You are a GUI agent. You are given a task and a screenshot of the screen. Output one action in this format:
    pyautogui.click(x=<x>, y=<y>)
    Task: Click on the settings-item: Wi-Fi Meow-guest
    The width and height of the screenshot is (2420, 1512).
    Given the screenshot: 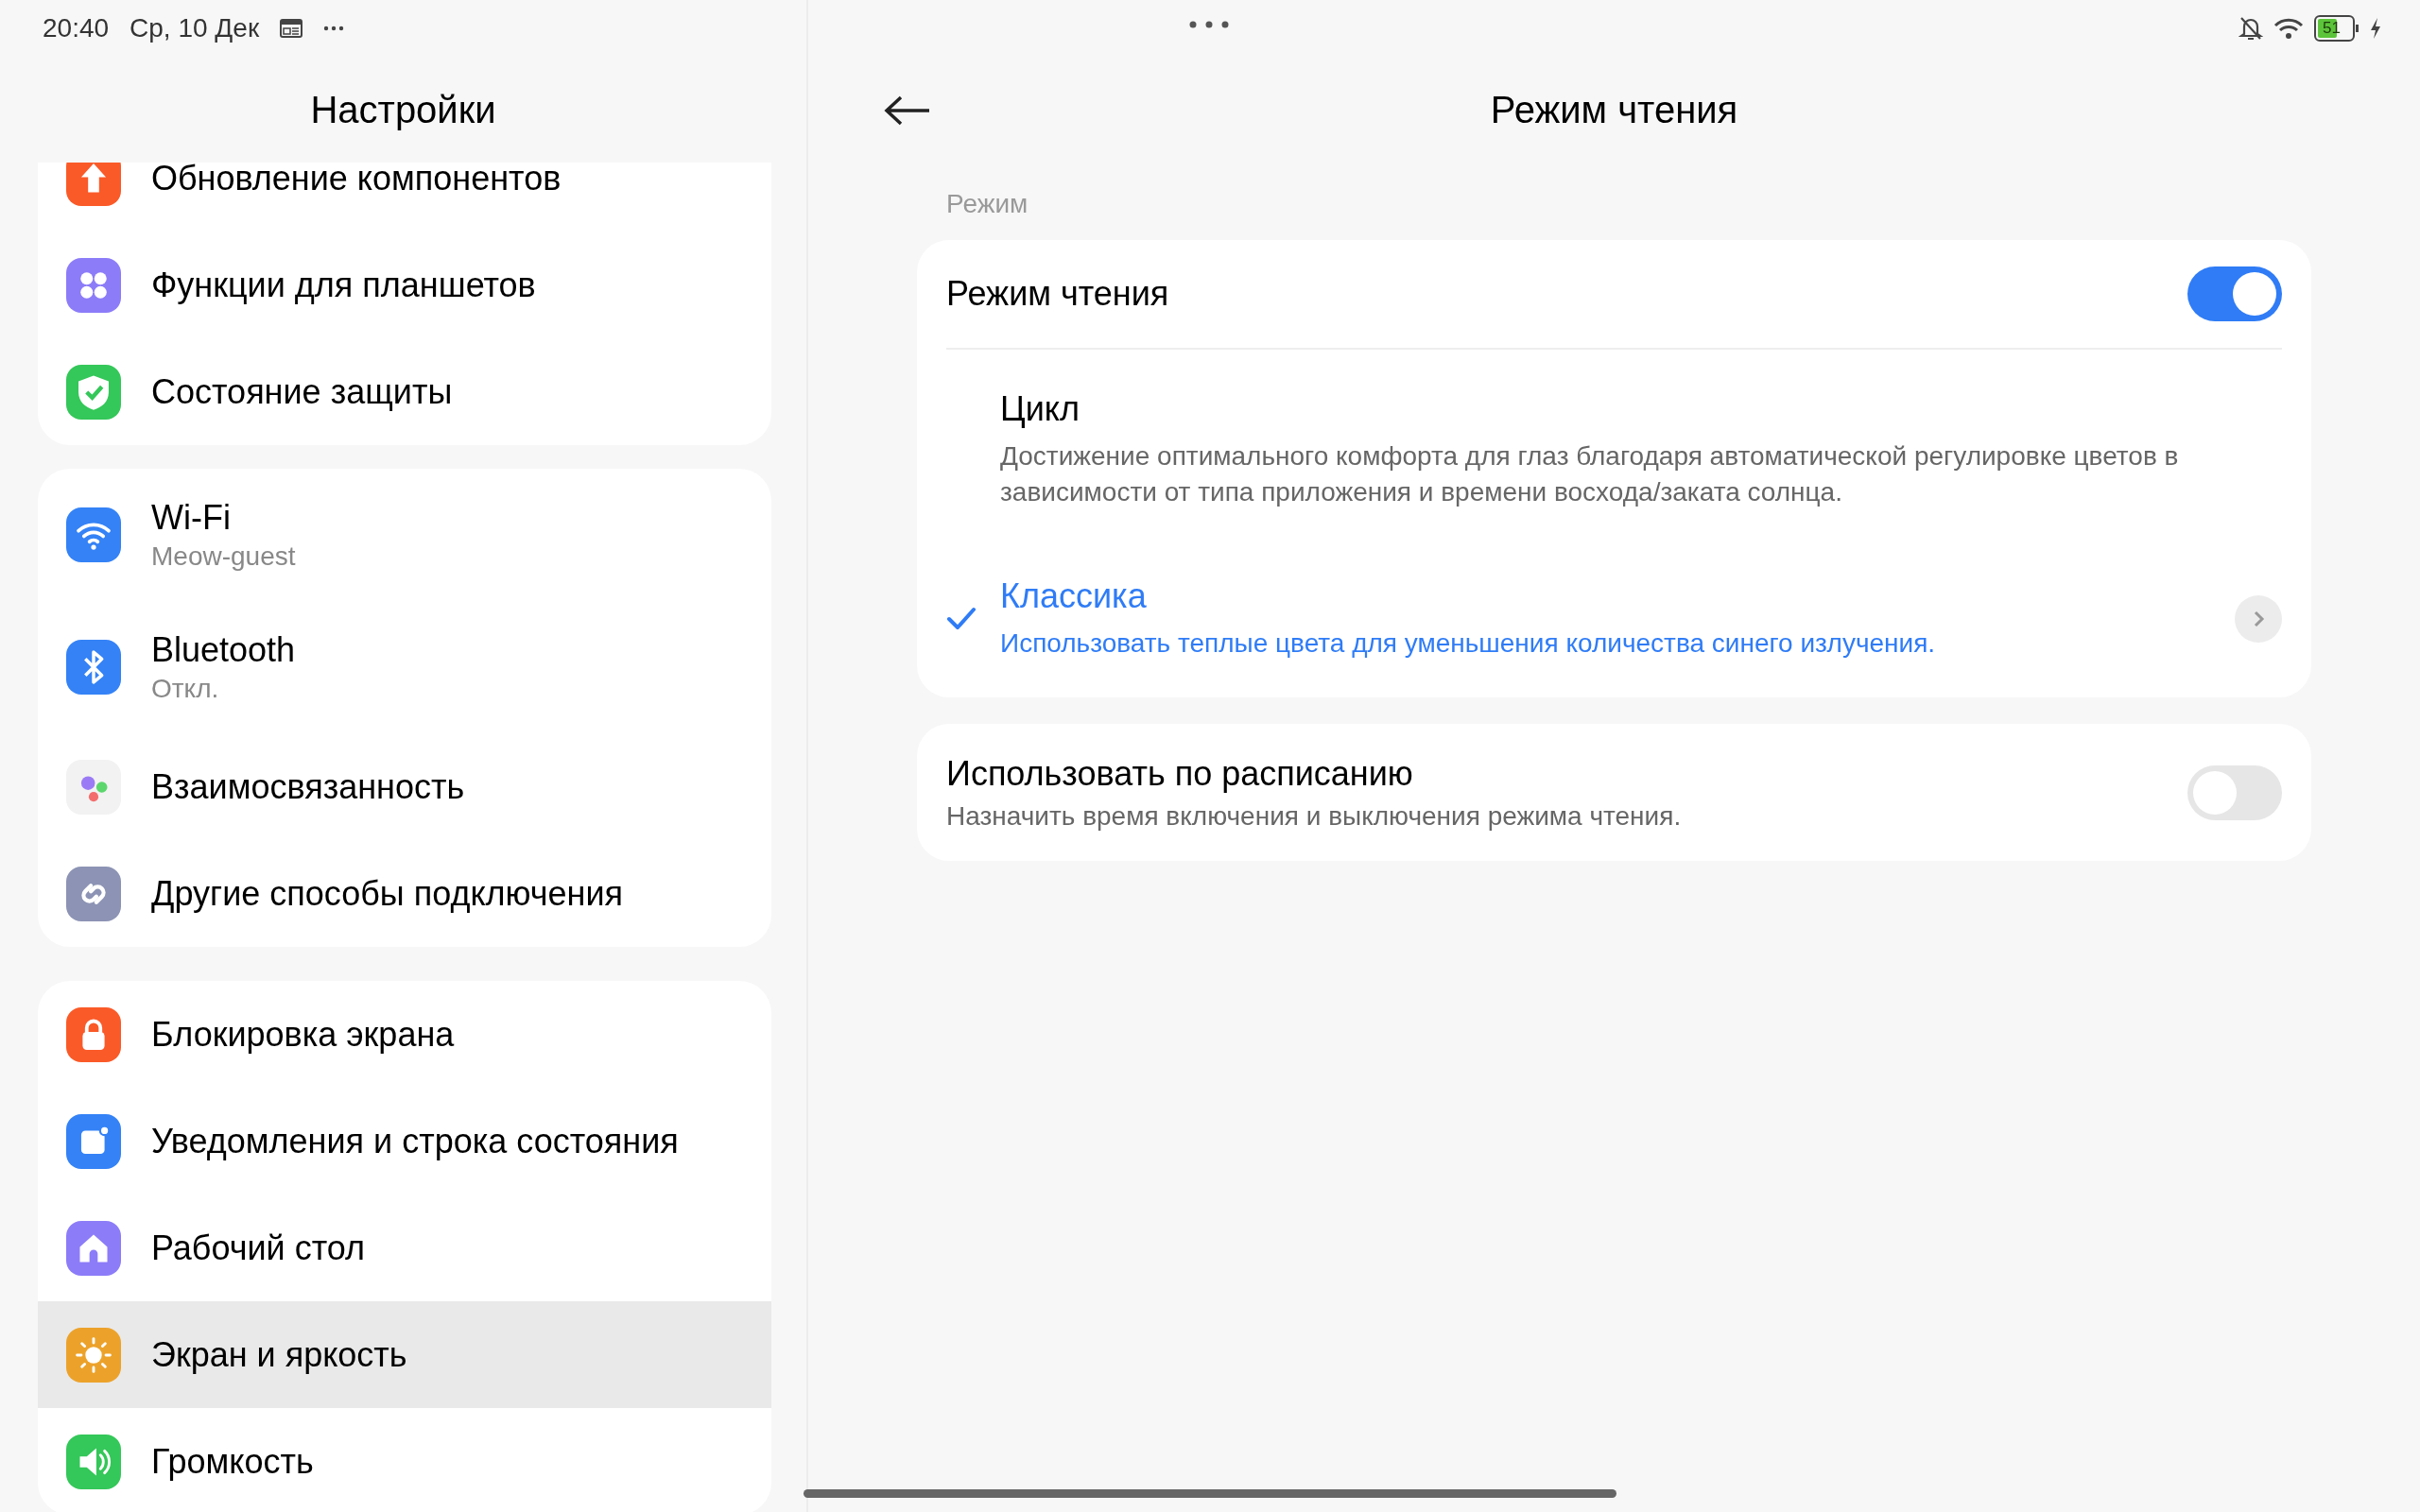 What is the action you would take?
    pyautogui.click(x=405, y=535)
    